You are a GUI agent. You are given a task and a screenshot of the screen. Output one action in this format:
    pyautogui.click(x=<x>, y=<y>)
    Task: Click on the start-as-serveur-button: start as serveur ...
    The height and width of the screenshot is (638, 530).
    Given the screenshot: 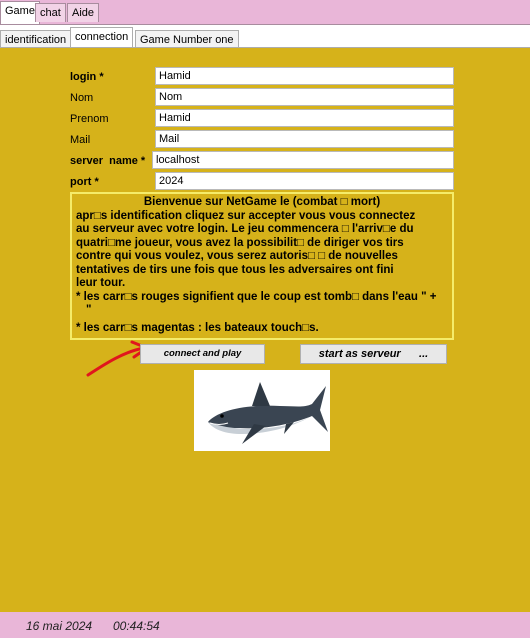 What is the action you would take?
    pyautogui.click(x=373, y=354)
    